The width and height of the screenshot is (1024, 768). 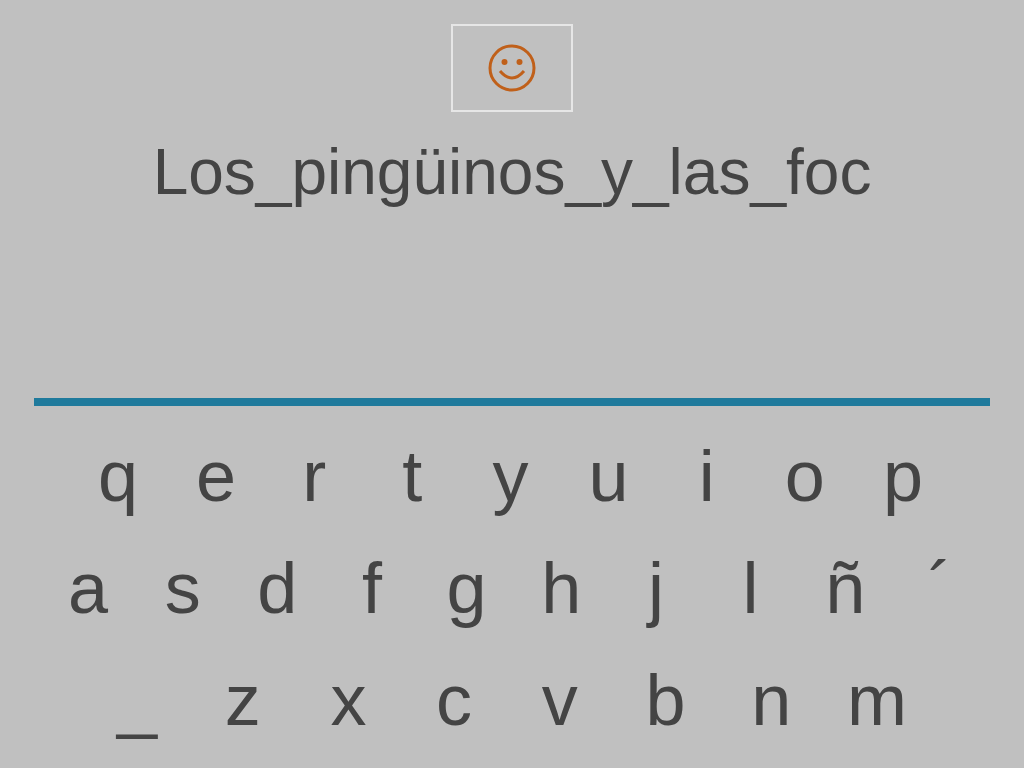 What do you see at coordinates (216, 476) in the screenshot?
I see `key: e` at bounding box center [216, 476].